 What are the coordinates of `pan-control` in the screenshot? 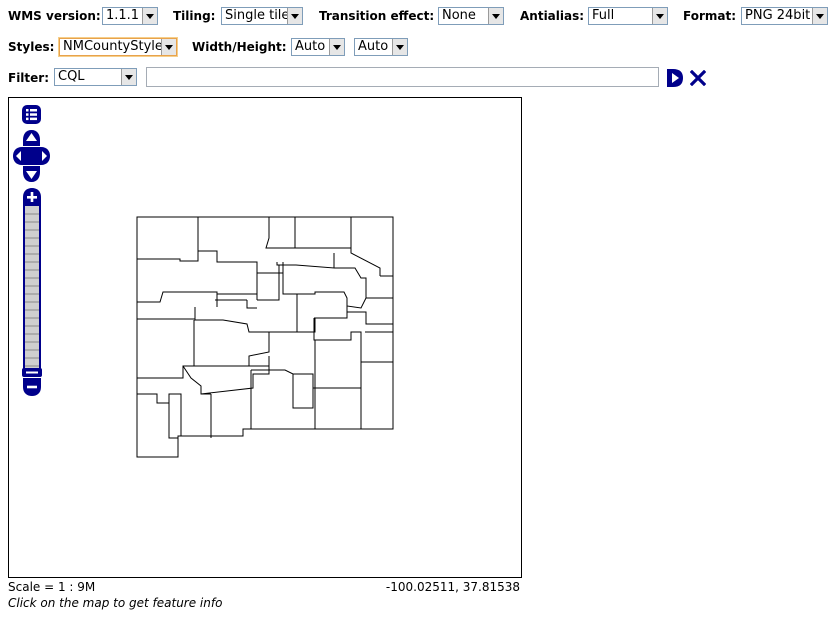 It's located at (31, 156).